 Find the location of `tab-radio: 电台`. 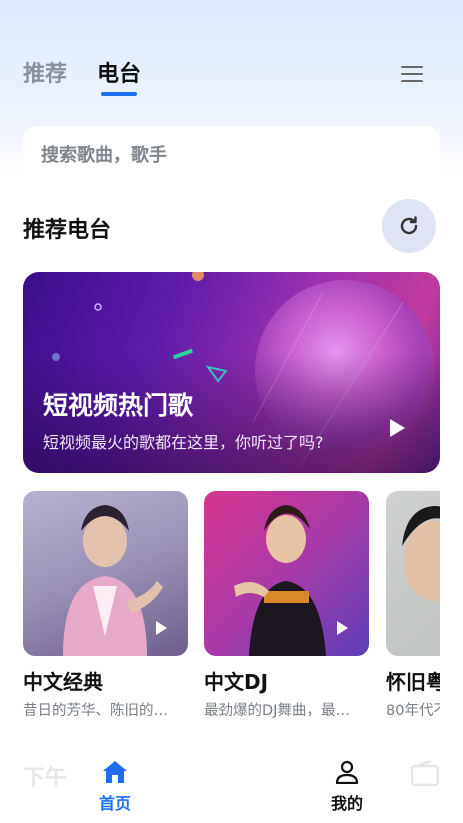

tab-radio: 电台 is located at coordinates (119, 76).